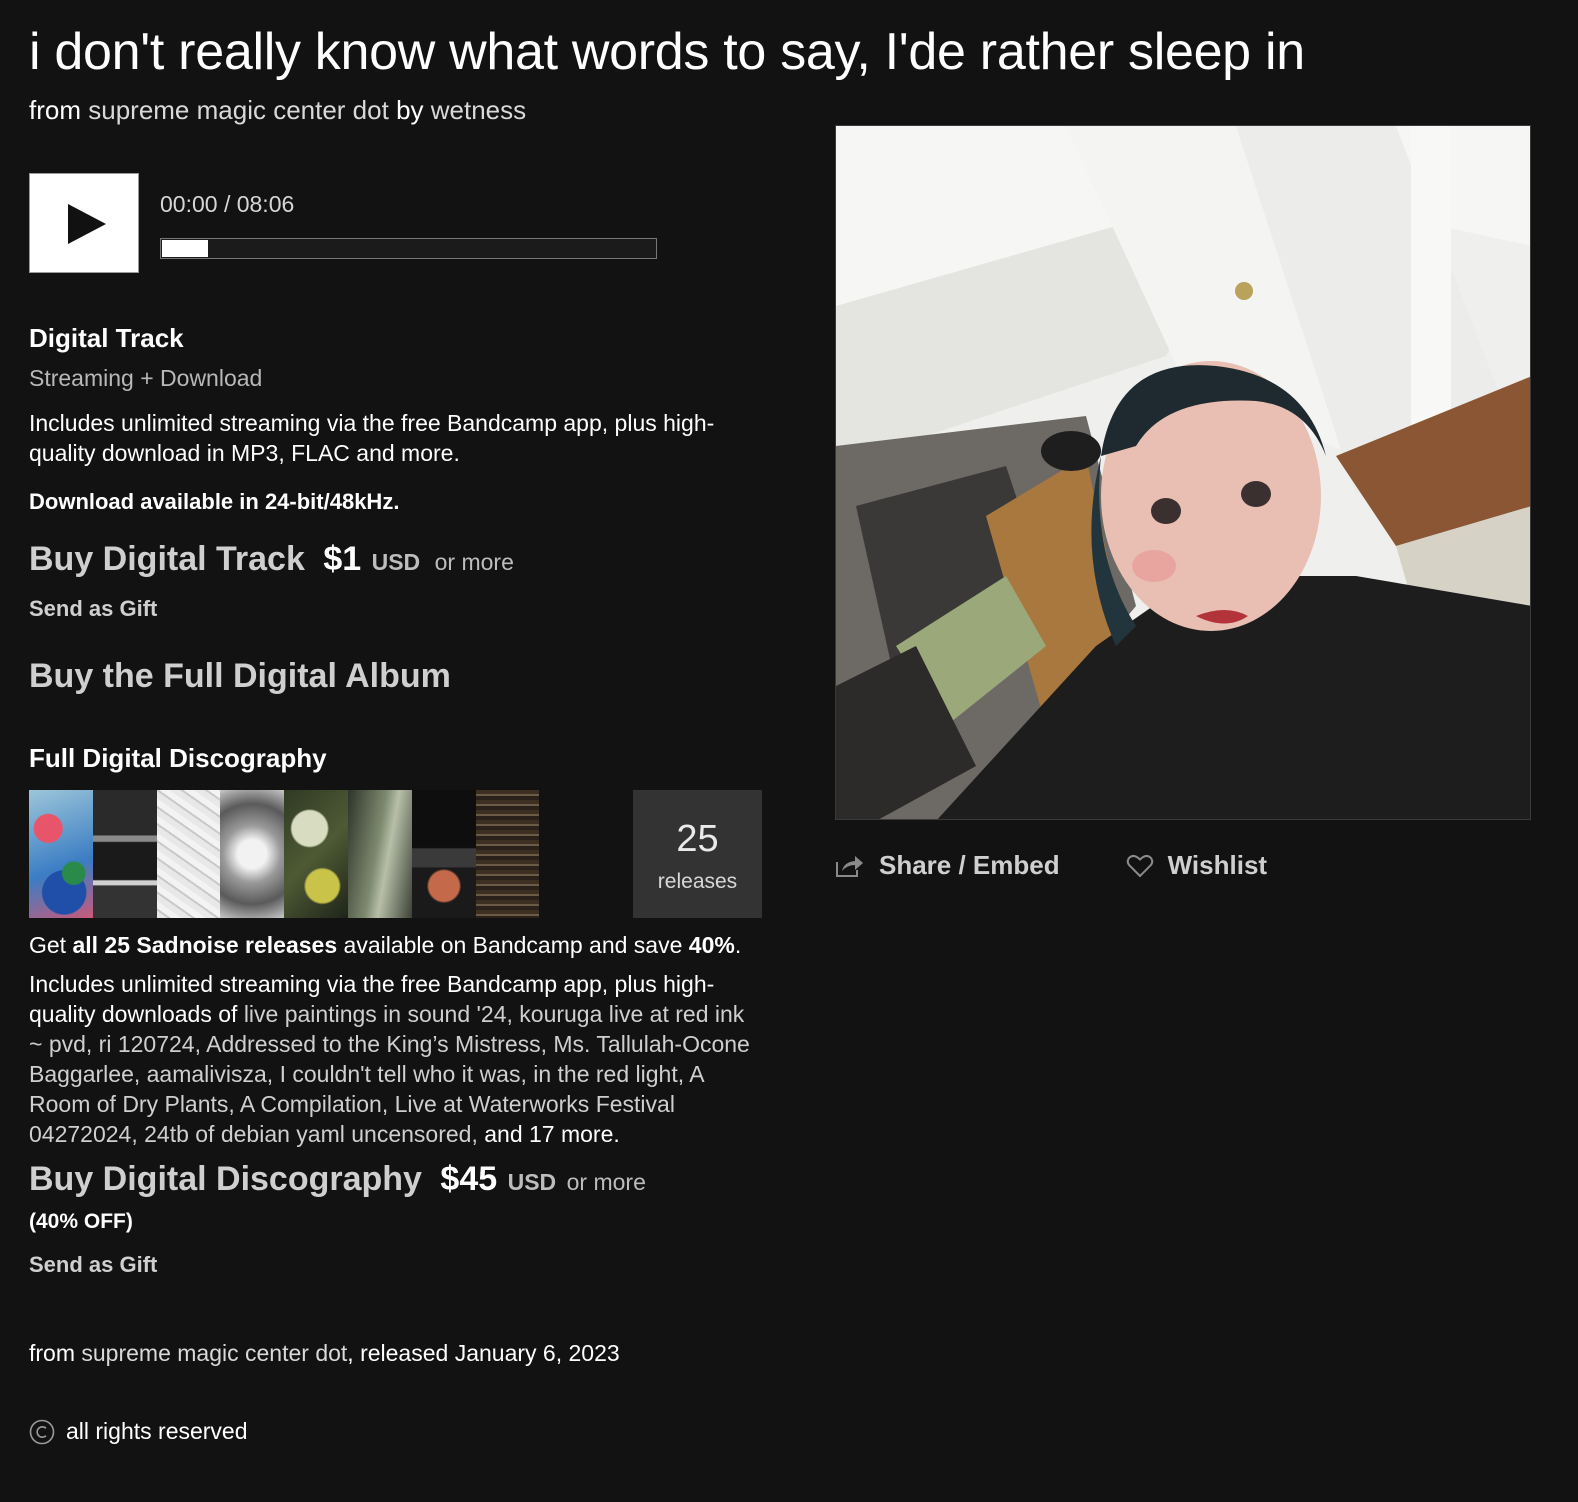 Image resolution: width=1578 pixels, height=1502 pixels. Describe the element at coordinates (711, 945) in the screenshot. I see `offer-discount: 40%` at that location.